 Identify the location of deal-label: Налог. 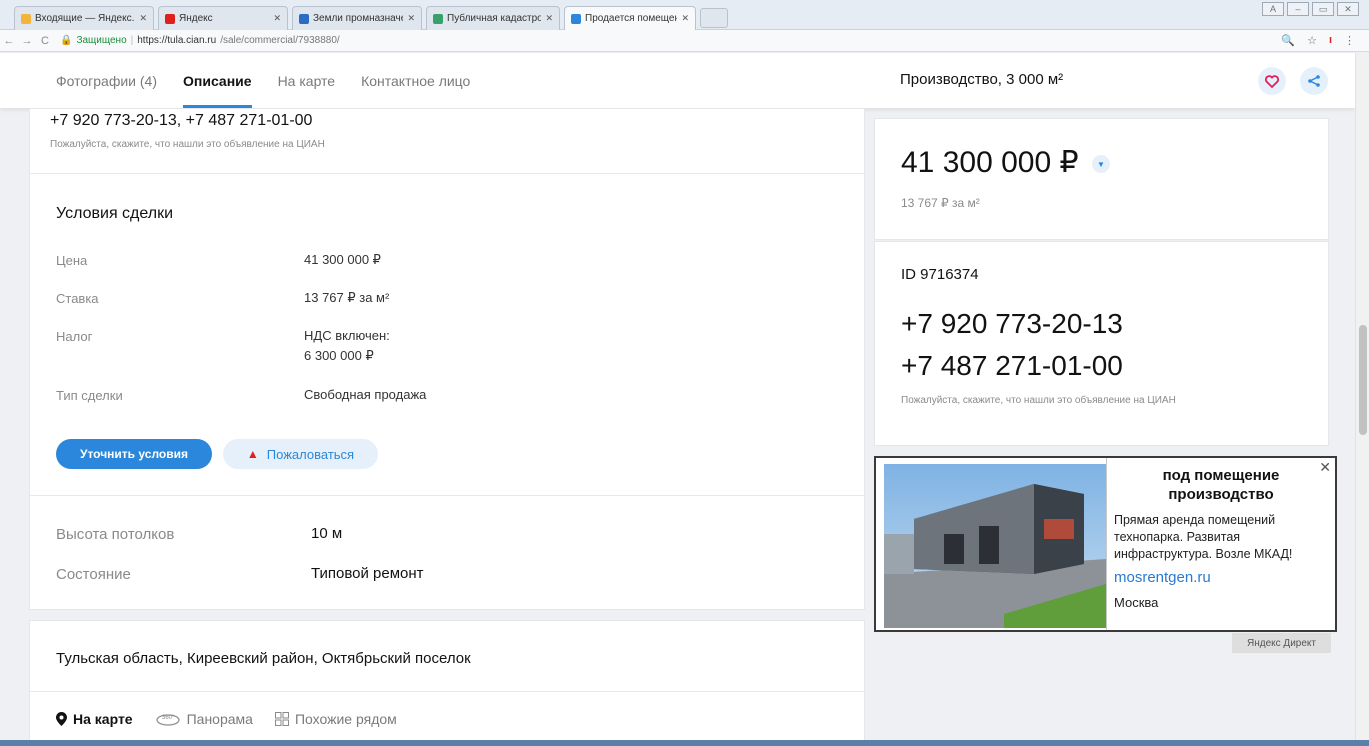
(74, 336).